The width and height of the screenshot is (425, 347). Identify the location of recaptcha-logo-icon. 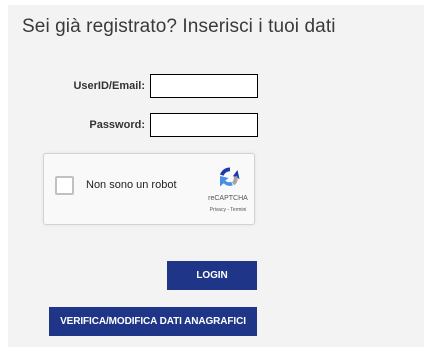
(229, 178).